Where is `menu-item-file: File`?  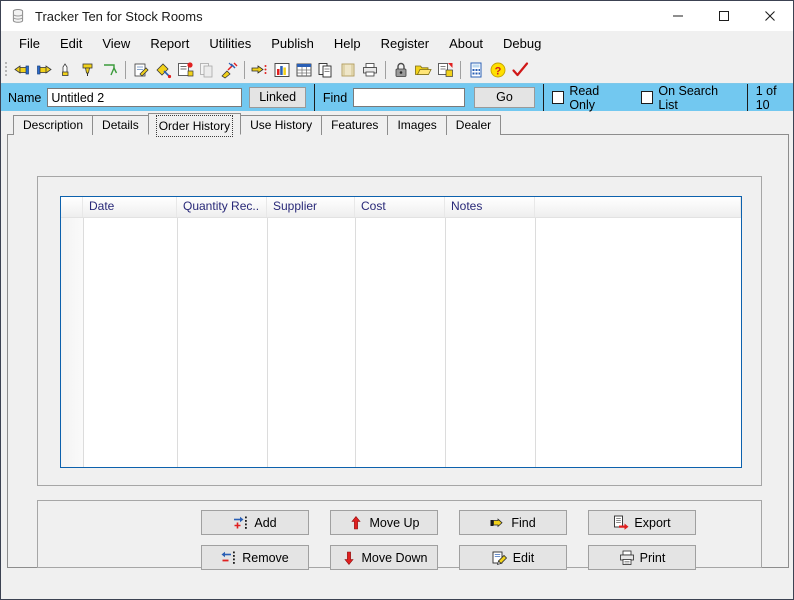
menu-item-file: File is located at coordinates (29, 43).